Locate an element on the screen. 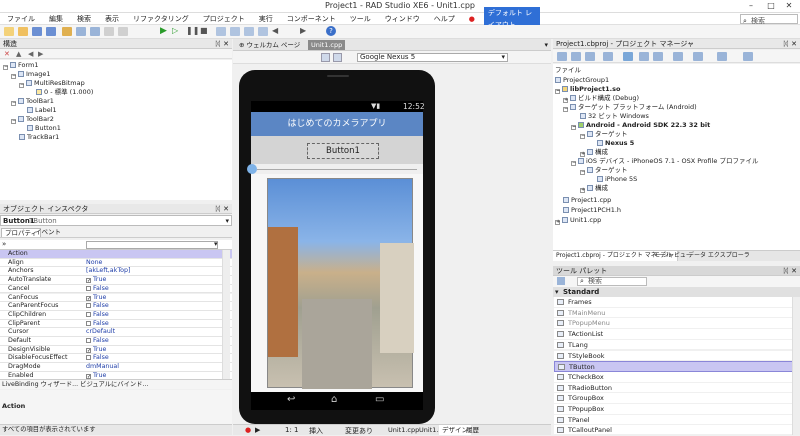  tree-node-toolbar2: − ToolBar2 is located at coordinates (32, 119).